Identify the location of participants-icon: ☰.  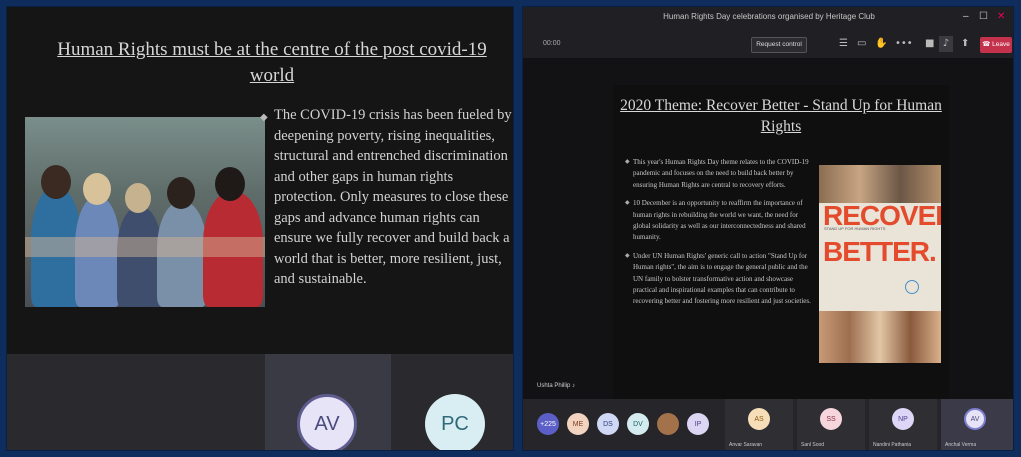
(843, 44).